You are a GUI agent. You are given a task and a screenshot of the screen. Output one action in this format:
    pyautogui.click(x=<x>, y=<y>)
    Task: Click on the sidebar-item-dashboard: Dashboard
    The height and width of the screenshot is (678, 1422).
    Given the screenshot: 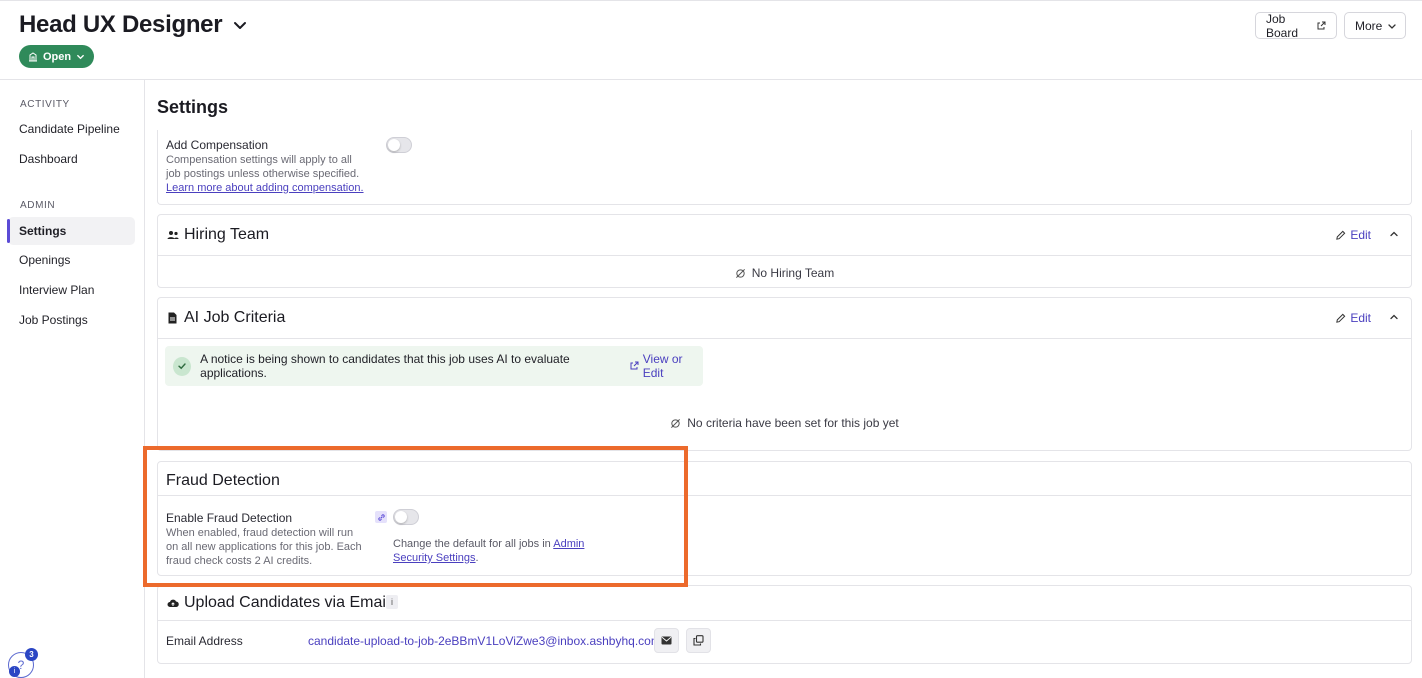 What is the action you would take?
    pyautogui.click(x=71, y=159)
    